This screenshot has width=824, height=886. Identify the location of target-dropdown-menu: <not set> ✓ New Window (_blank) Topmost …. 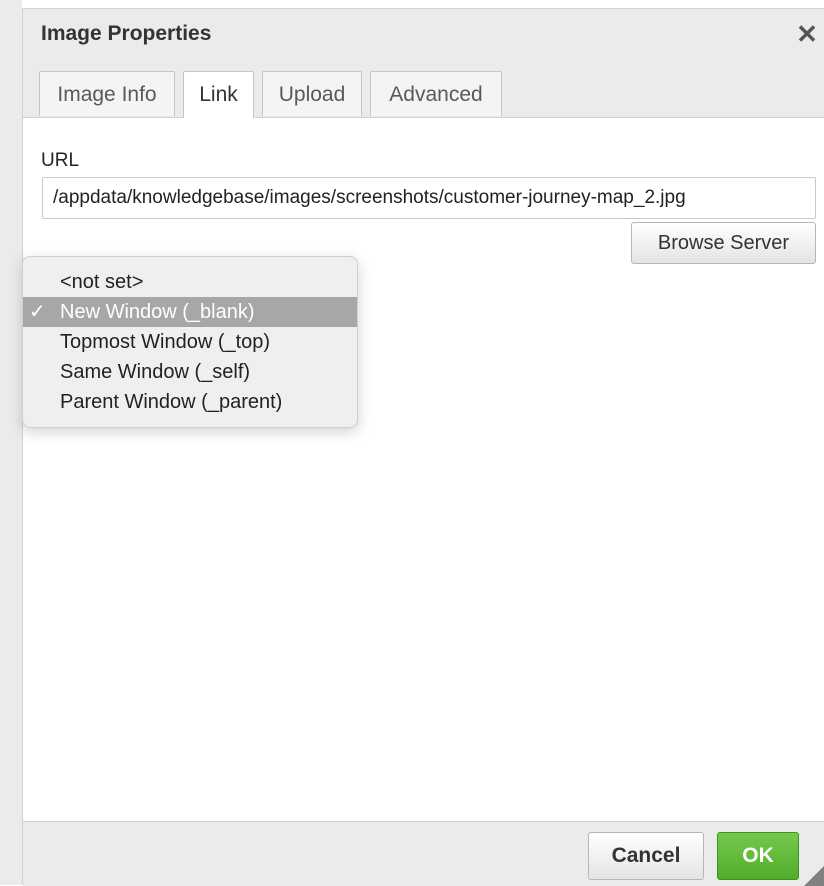
(190, 342).